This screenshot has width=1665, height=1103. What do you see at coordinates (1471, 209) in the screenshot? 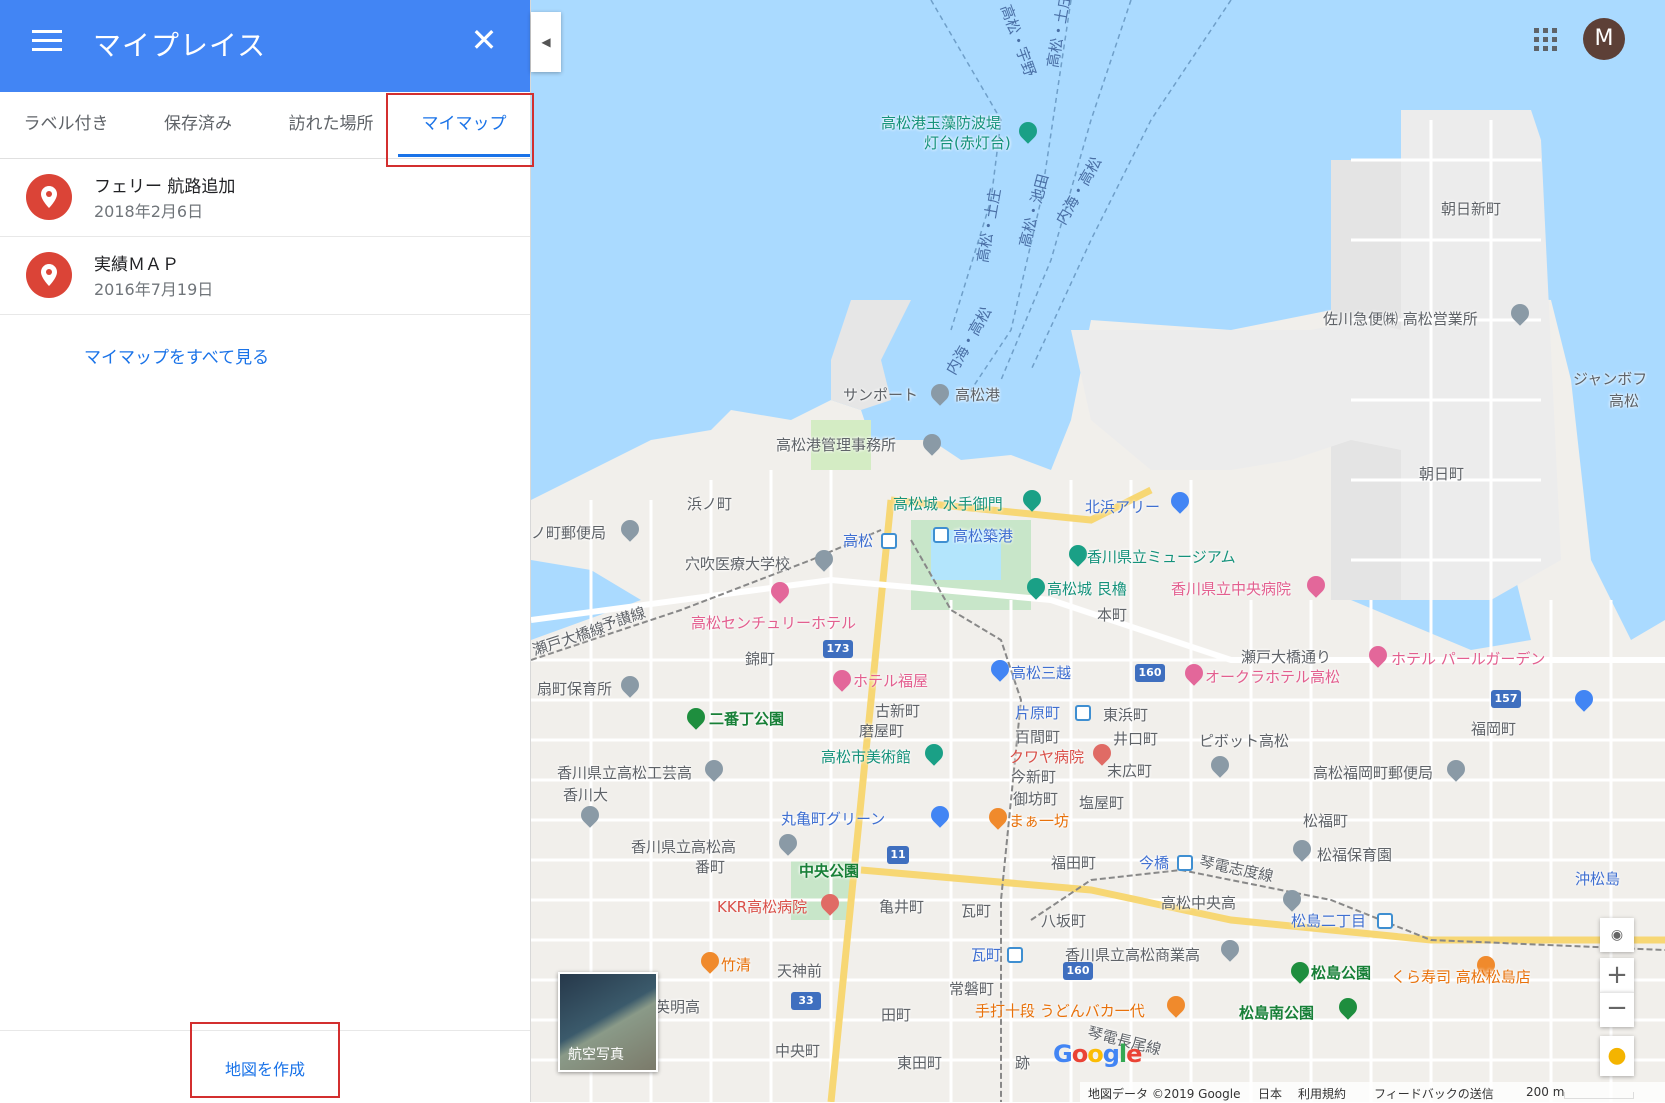
I see `area-label: 朝日新町` at bounding box center [1471, 209].